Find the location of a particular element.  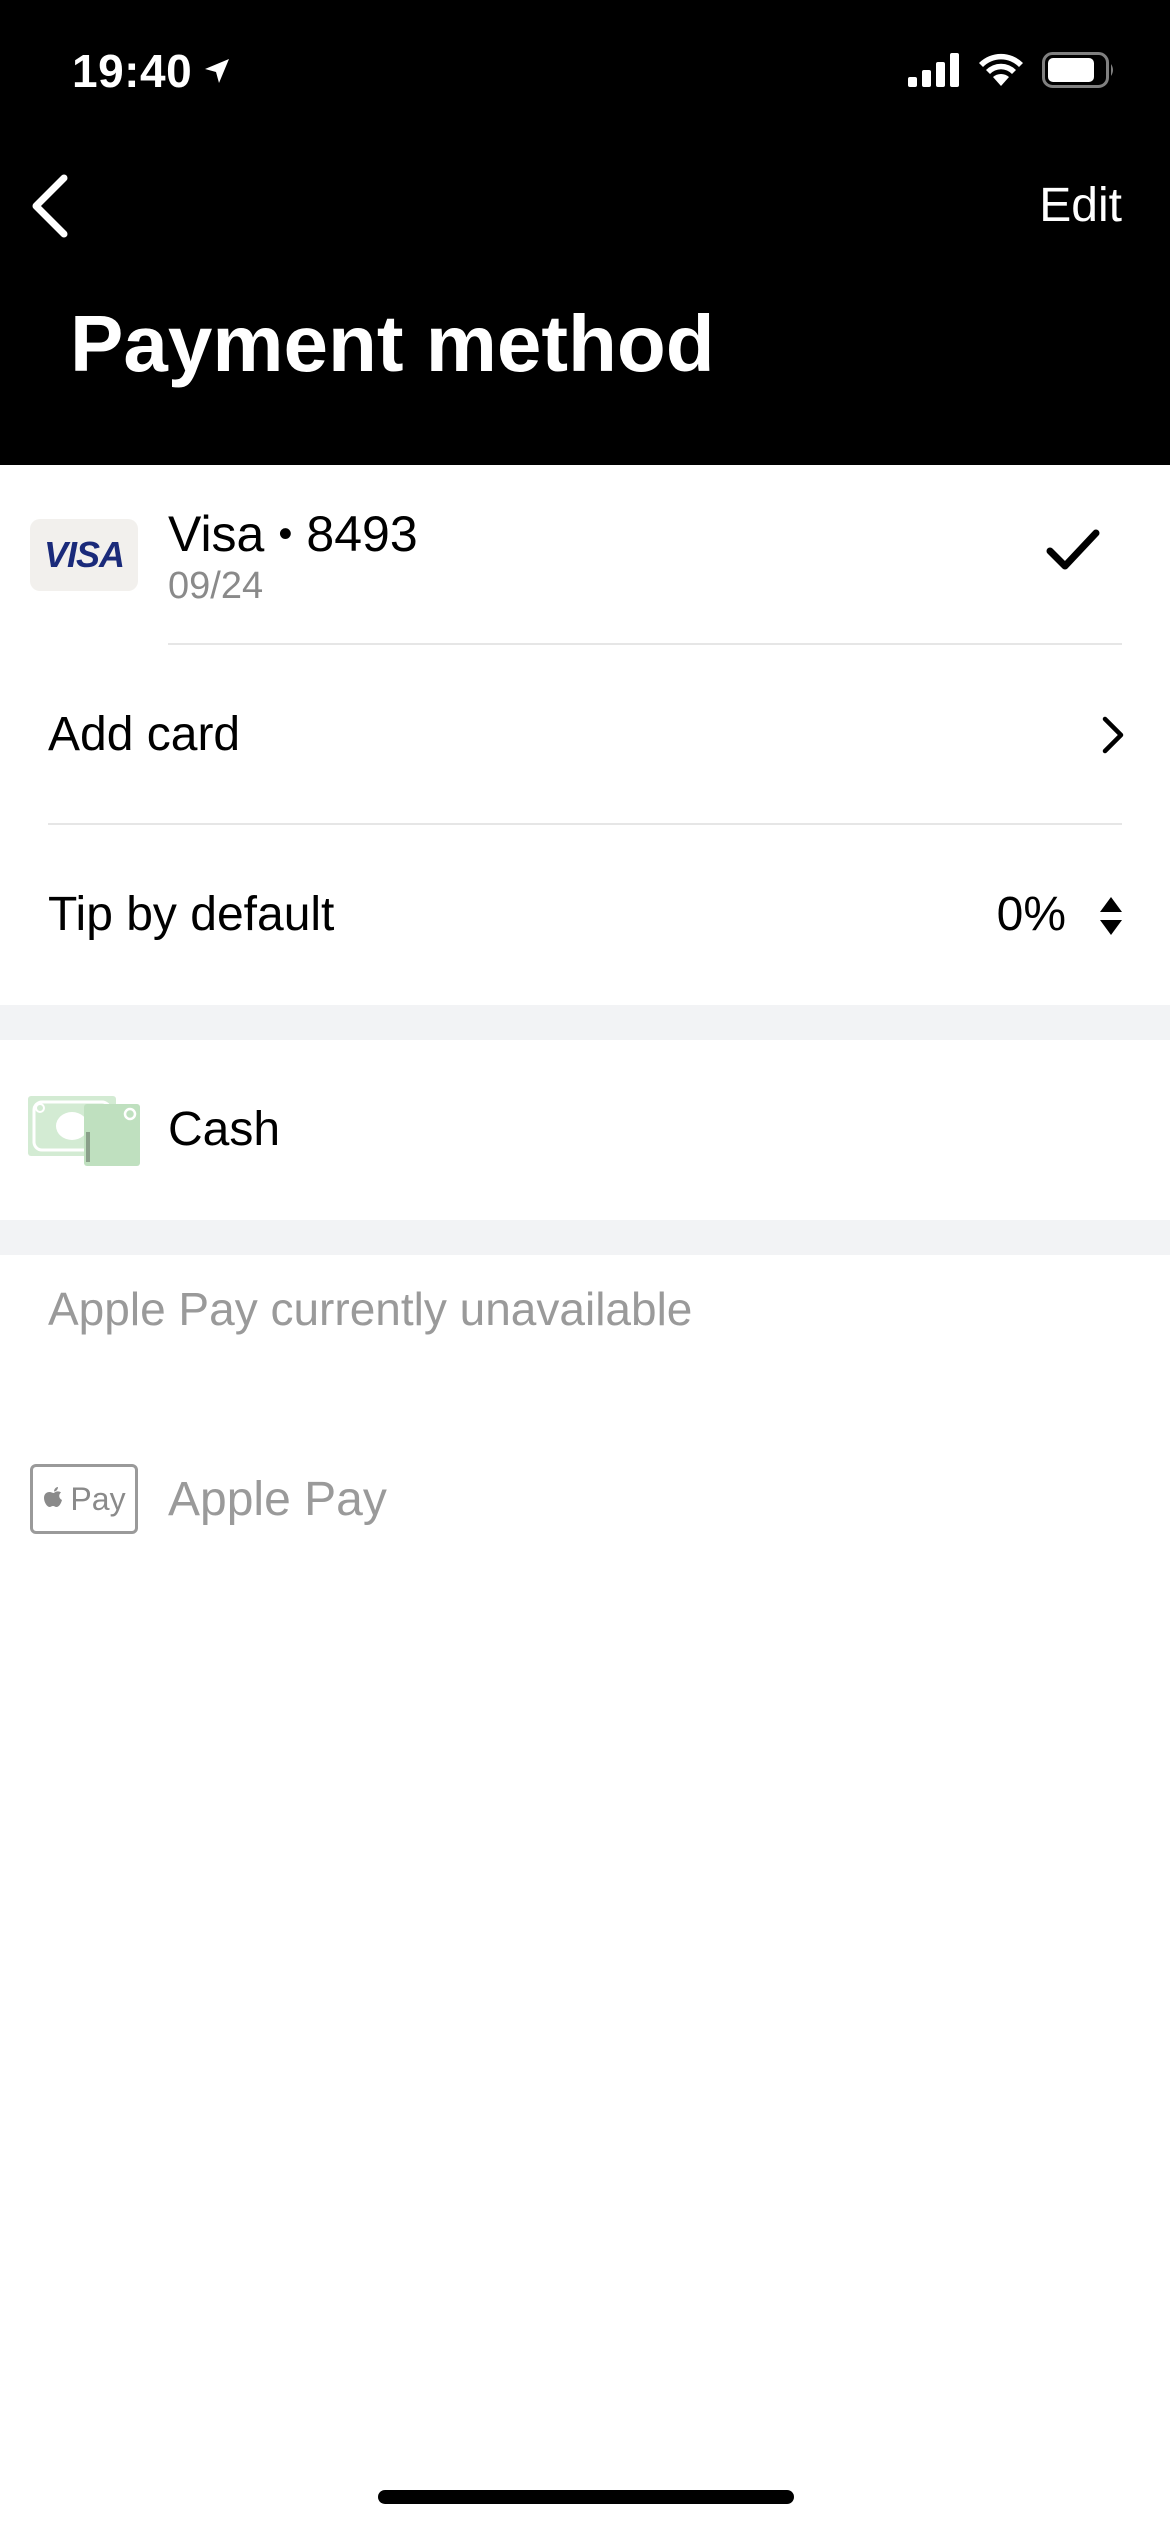

page-title: Payment method is located at coordinates (392, 343).